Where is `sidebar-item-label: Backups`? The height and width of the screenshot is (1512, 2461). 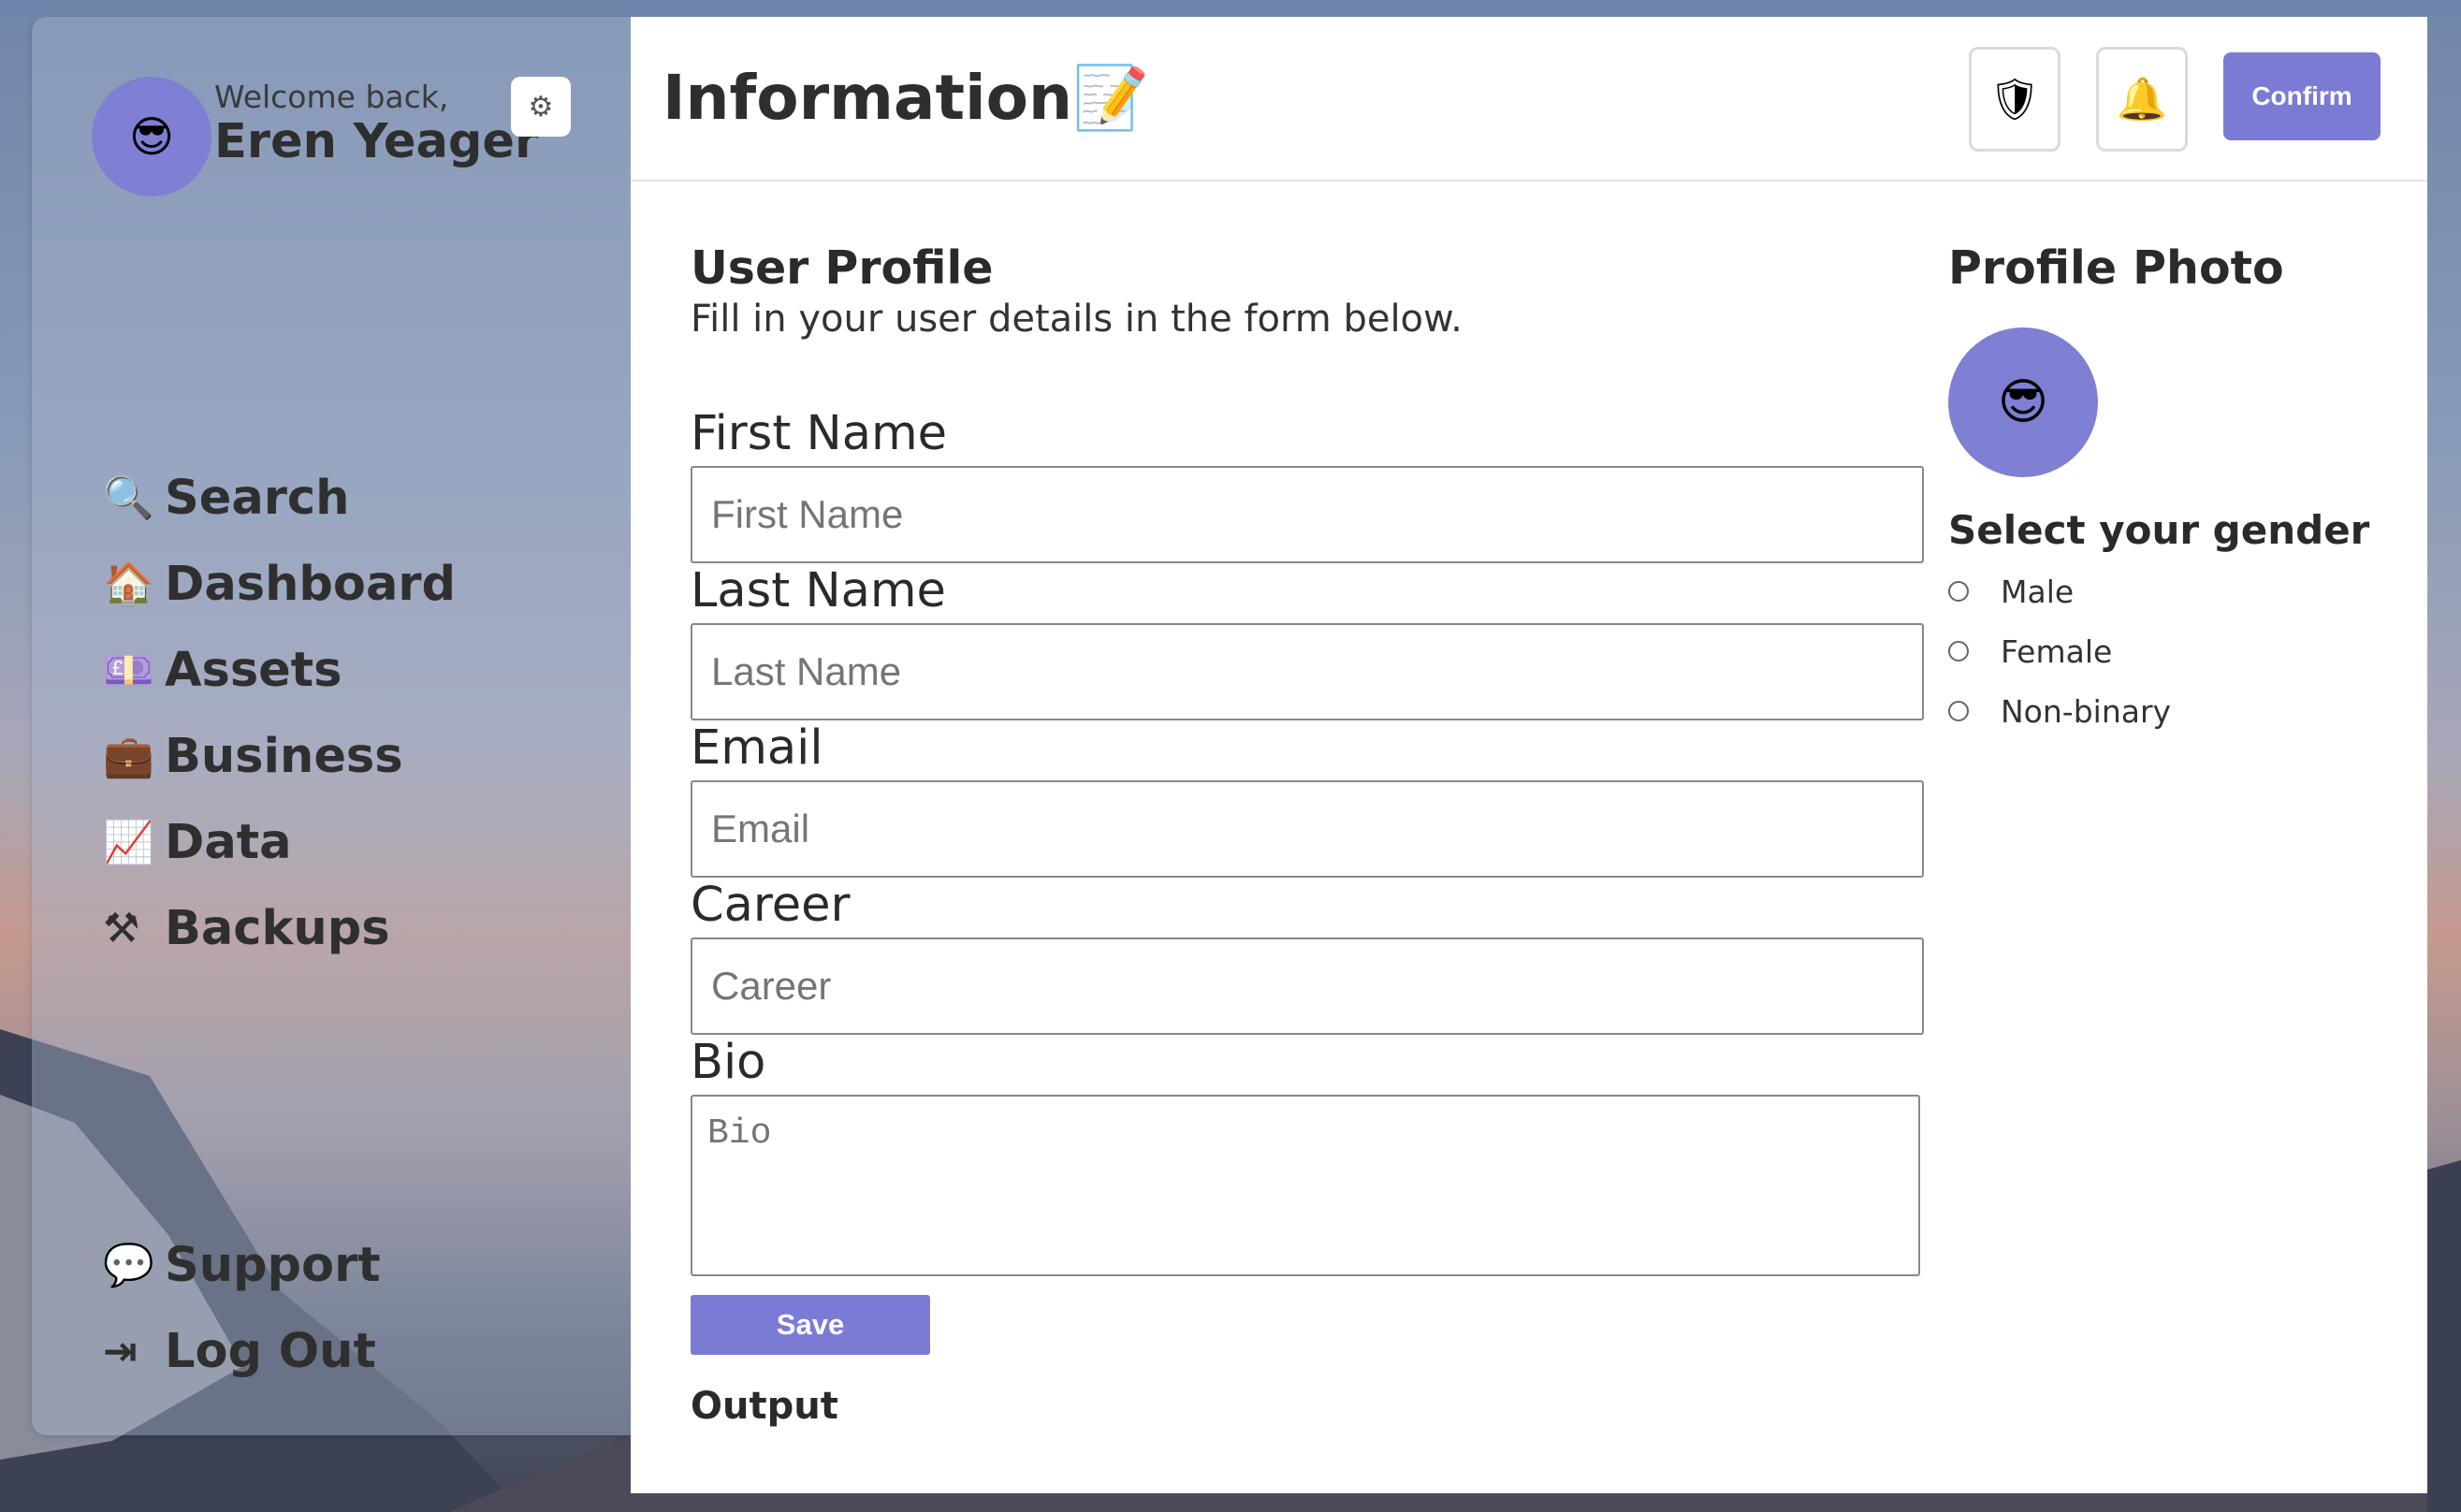
sidebar-item-label: Backups is located at coordinates (277, 928).